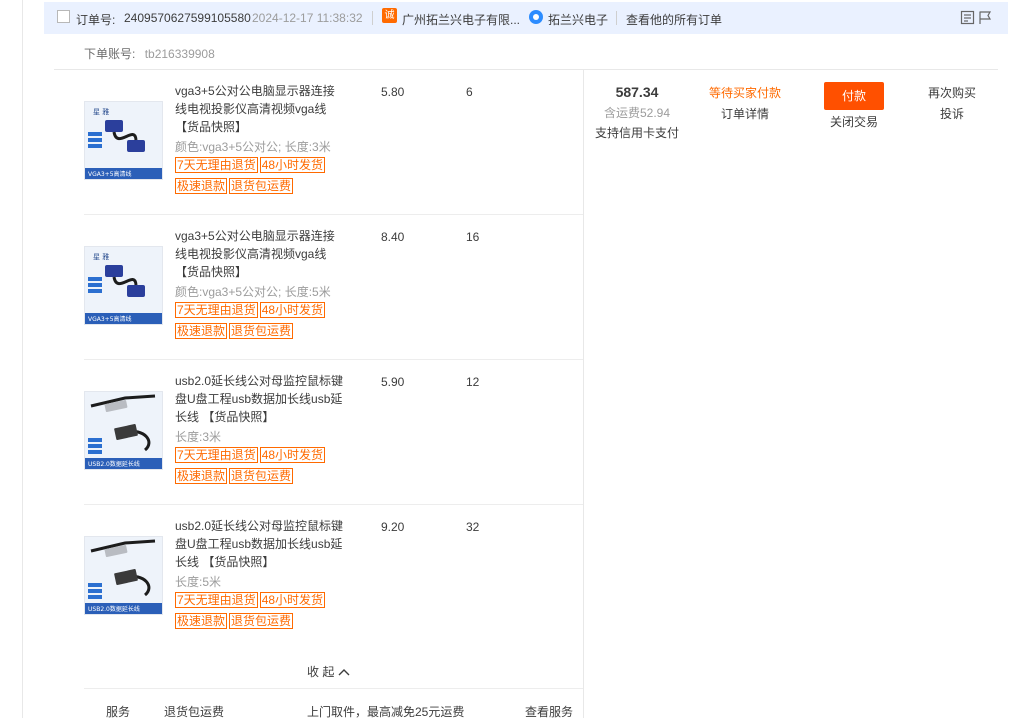 This screenshot has height=720, width=1015. Describe the element at coordinates (110, 54) in the screenshot. I see `account-label: 下单账号:` at that location.